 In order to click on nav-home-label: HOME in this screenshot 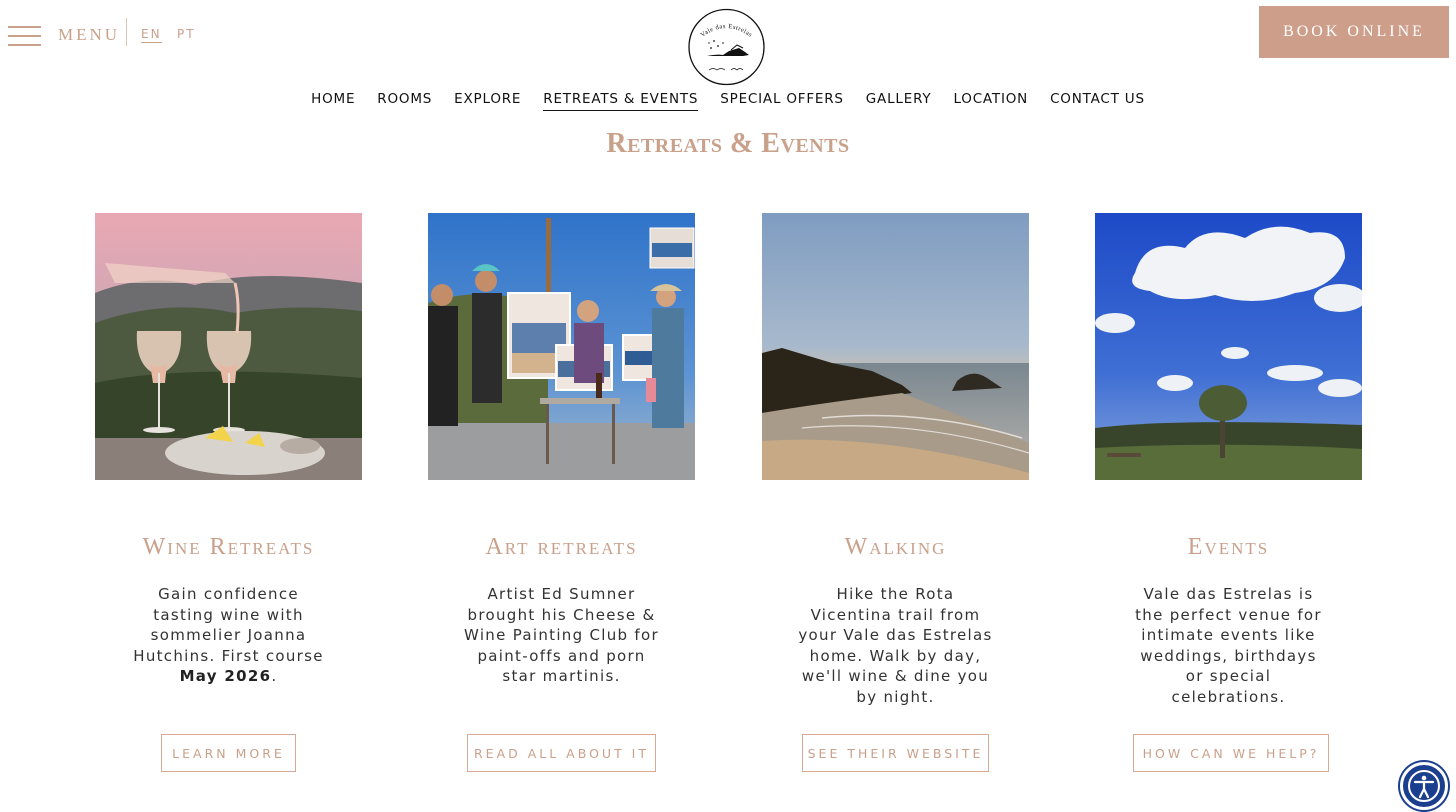, I will do `click(333, 99)`.